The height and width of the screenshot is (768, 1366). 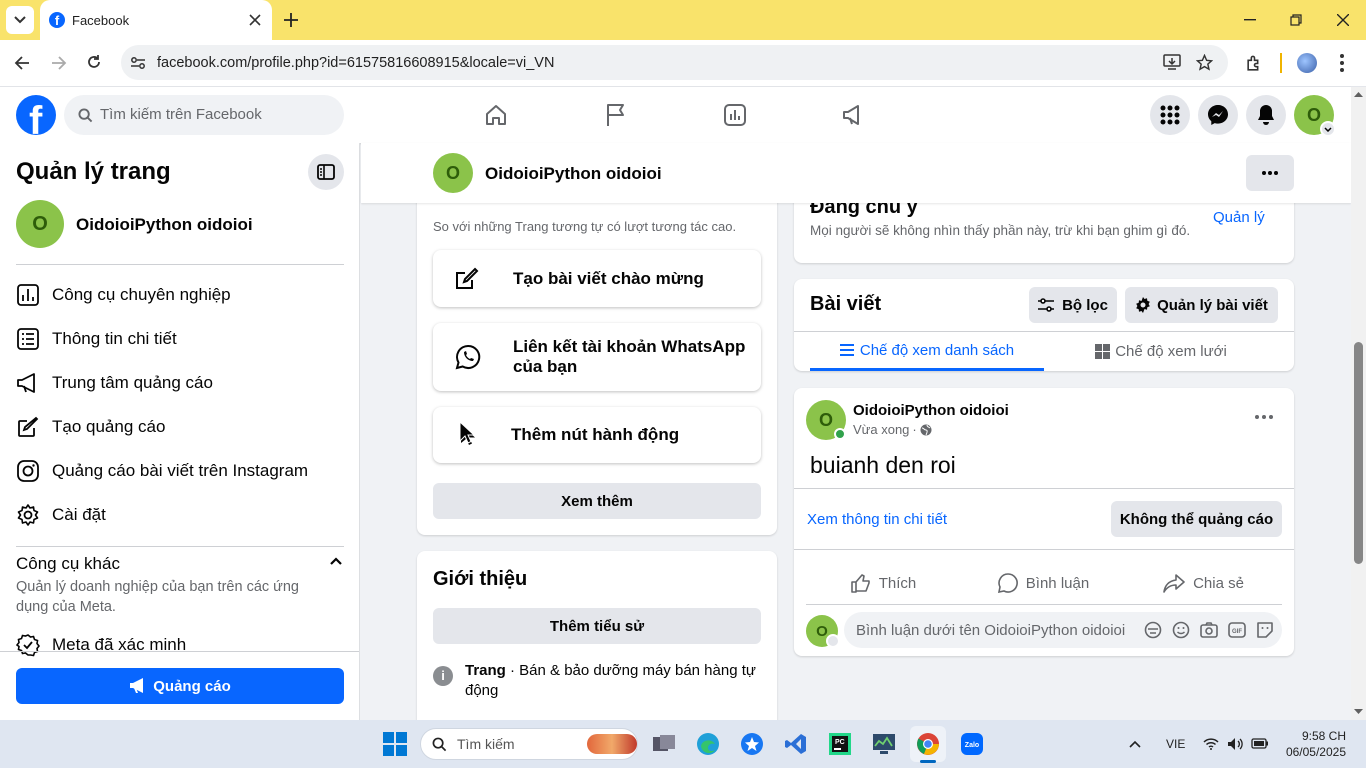 What do you see at coordinates (255, 20) in the screenshot?
I see `close-icon` at bounding box center [255, 20].